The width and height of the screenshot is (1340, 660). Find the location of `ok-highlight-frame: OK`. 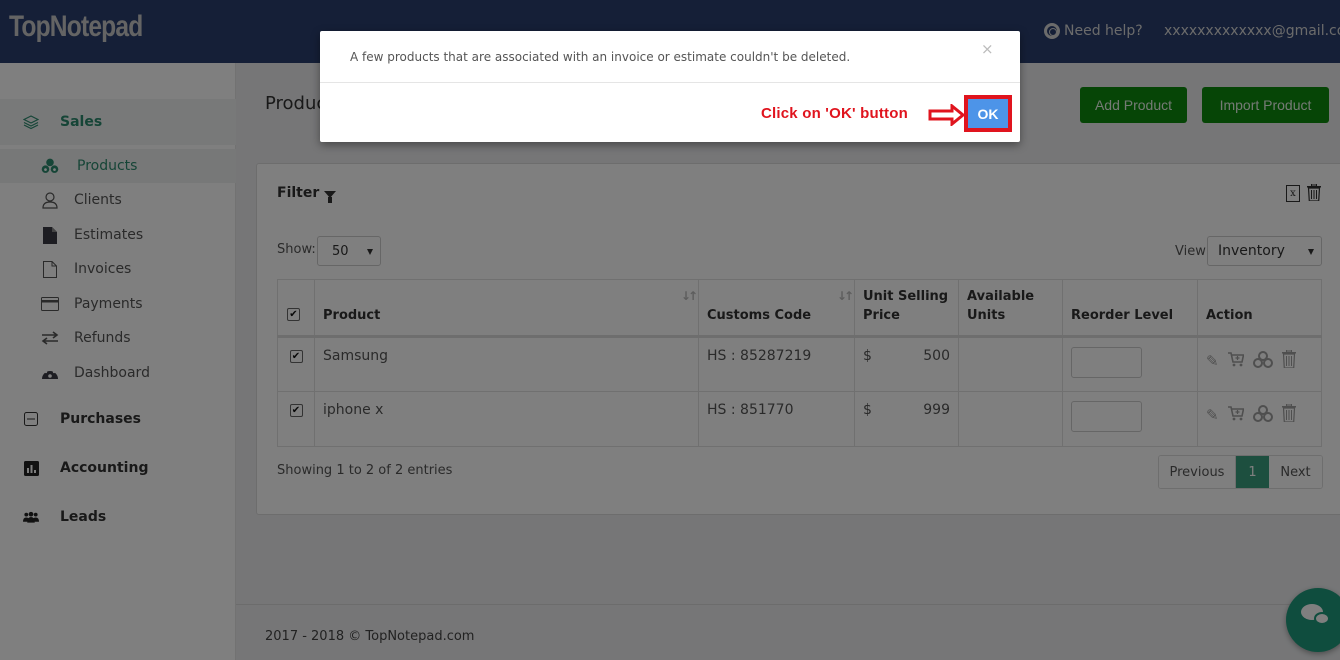

ok-highlight-frame: OK is located at coordinates (988, 113).